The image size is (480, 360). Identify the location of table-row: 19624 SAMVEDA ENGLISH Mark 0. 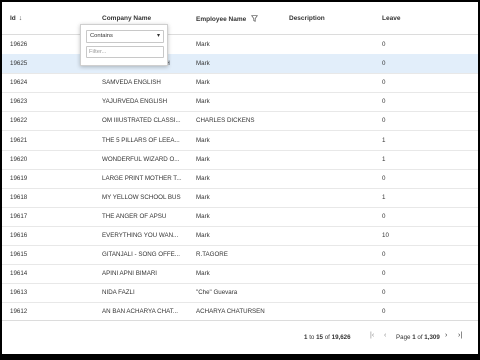
(240, 83).